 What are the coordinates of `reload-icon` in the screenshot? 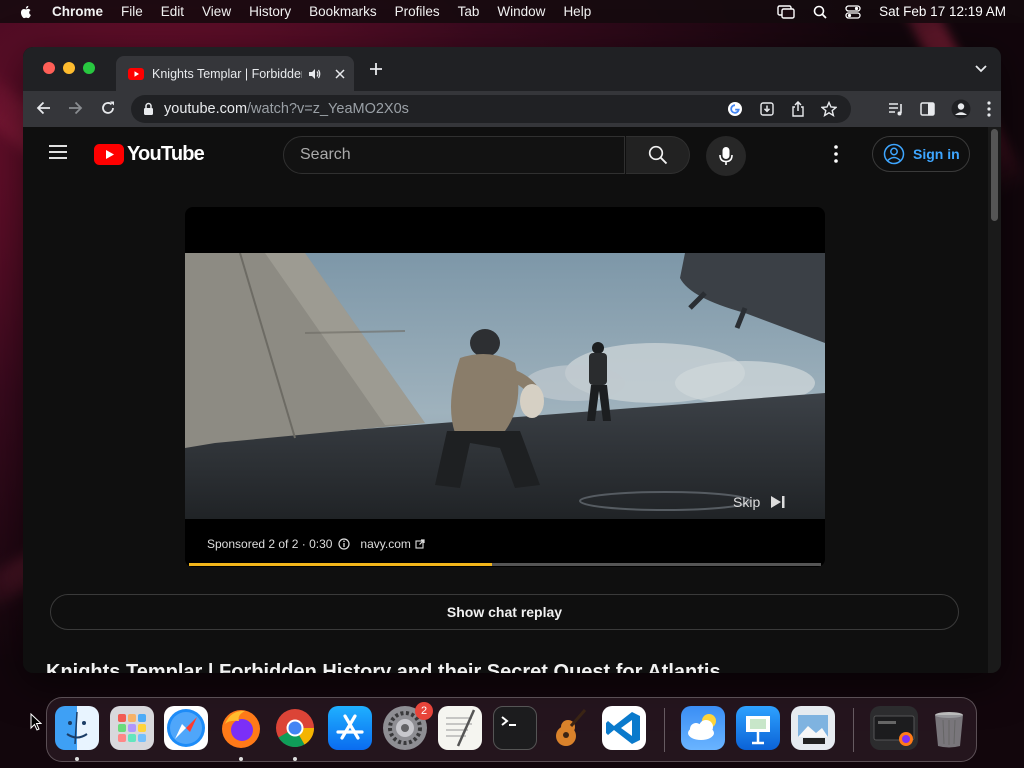 It's located at (108, 108).